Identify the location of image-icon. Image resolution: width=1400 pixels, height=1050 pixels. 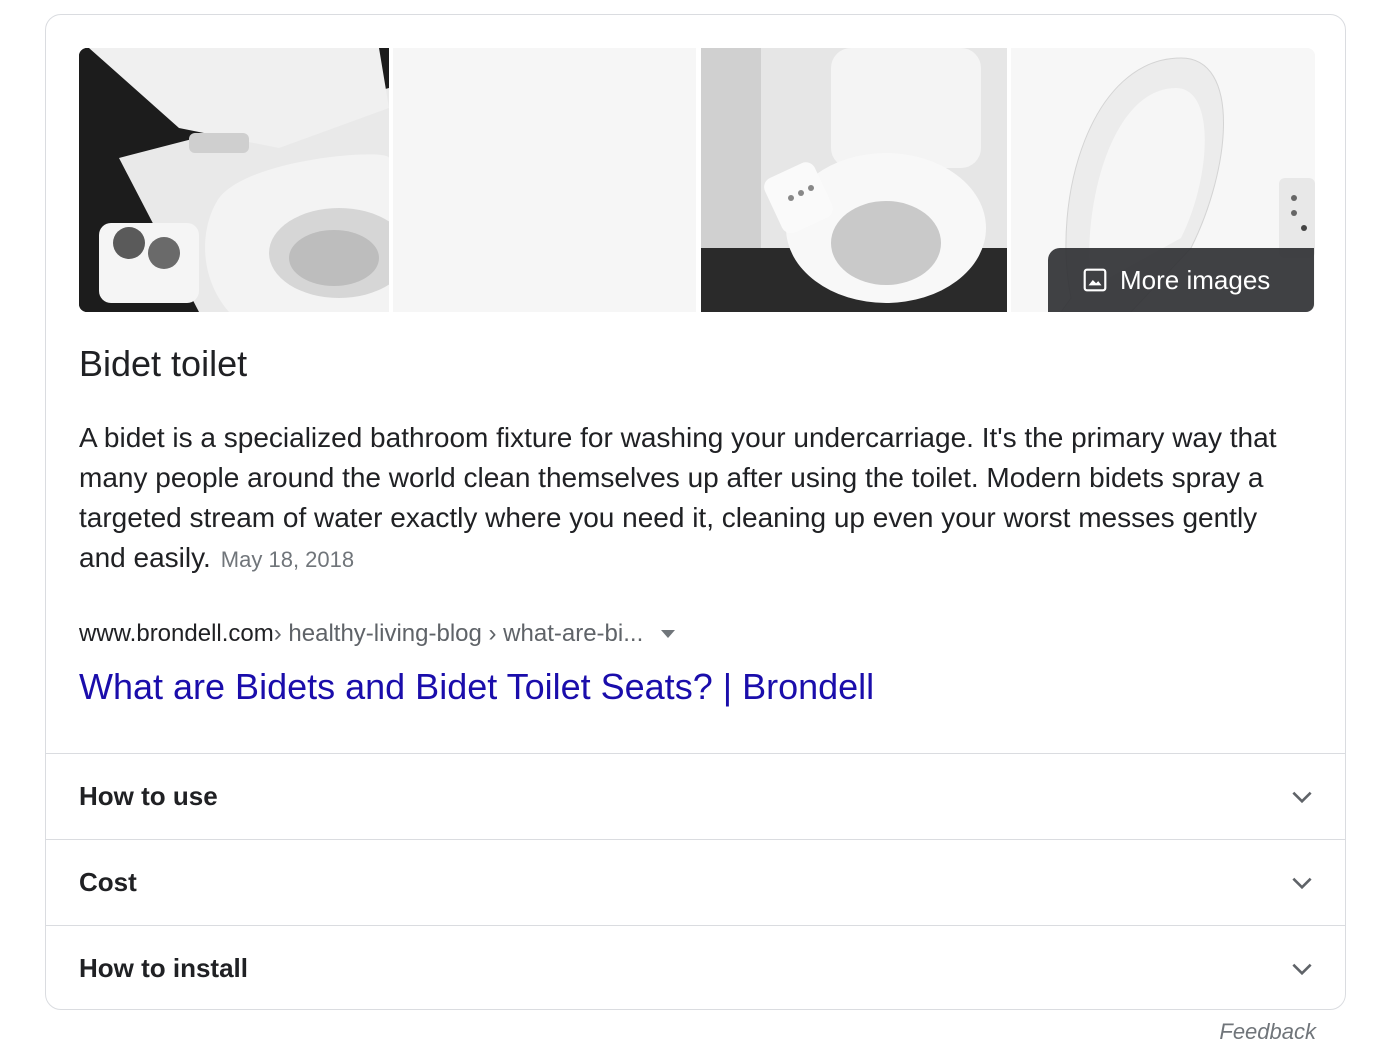
(1095, 280).